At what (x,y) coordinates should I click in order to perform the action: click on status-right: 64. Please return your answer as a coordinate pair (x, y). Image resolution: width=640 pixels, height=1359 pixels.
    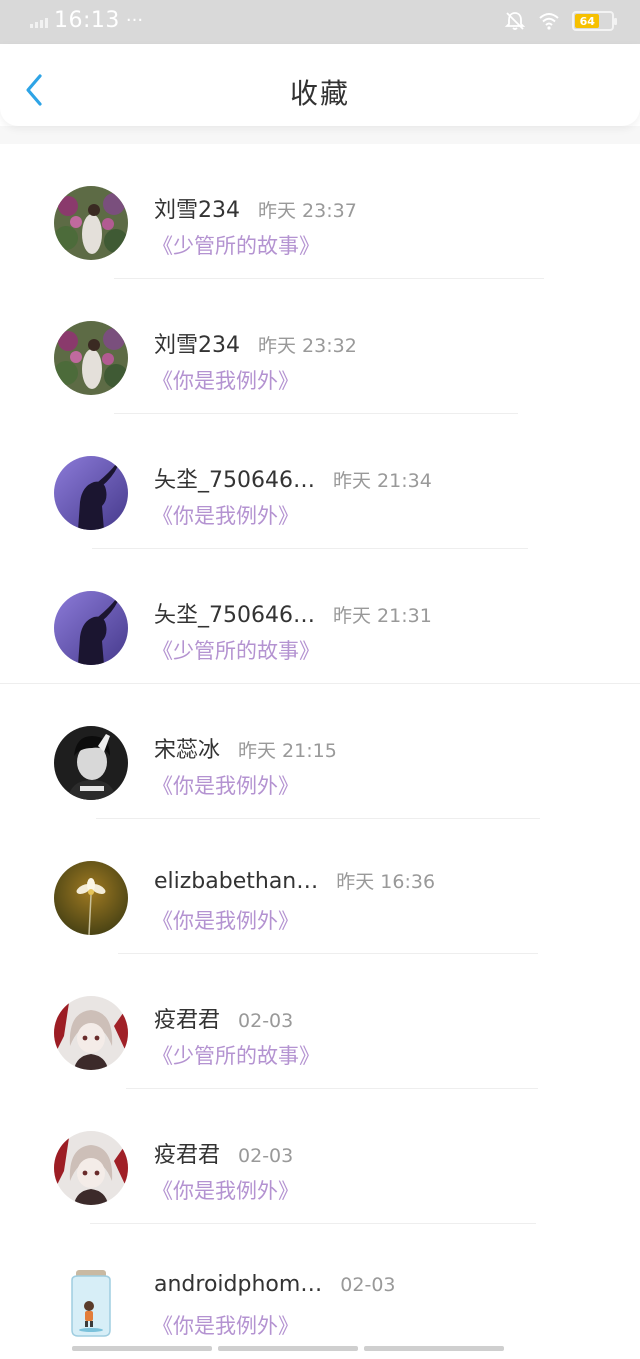
    Looking at the image, I should click on (560, 21).